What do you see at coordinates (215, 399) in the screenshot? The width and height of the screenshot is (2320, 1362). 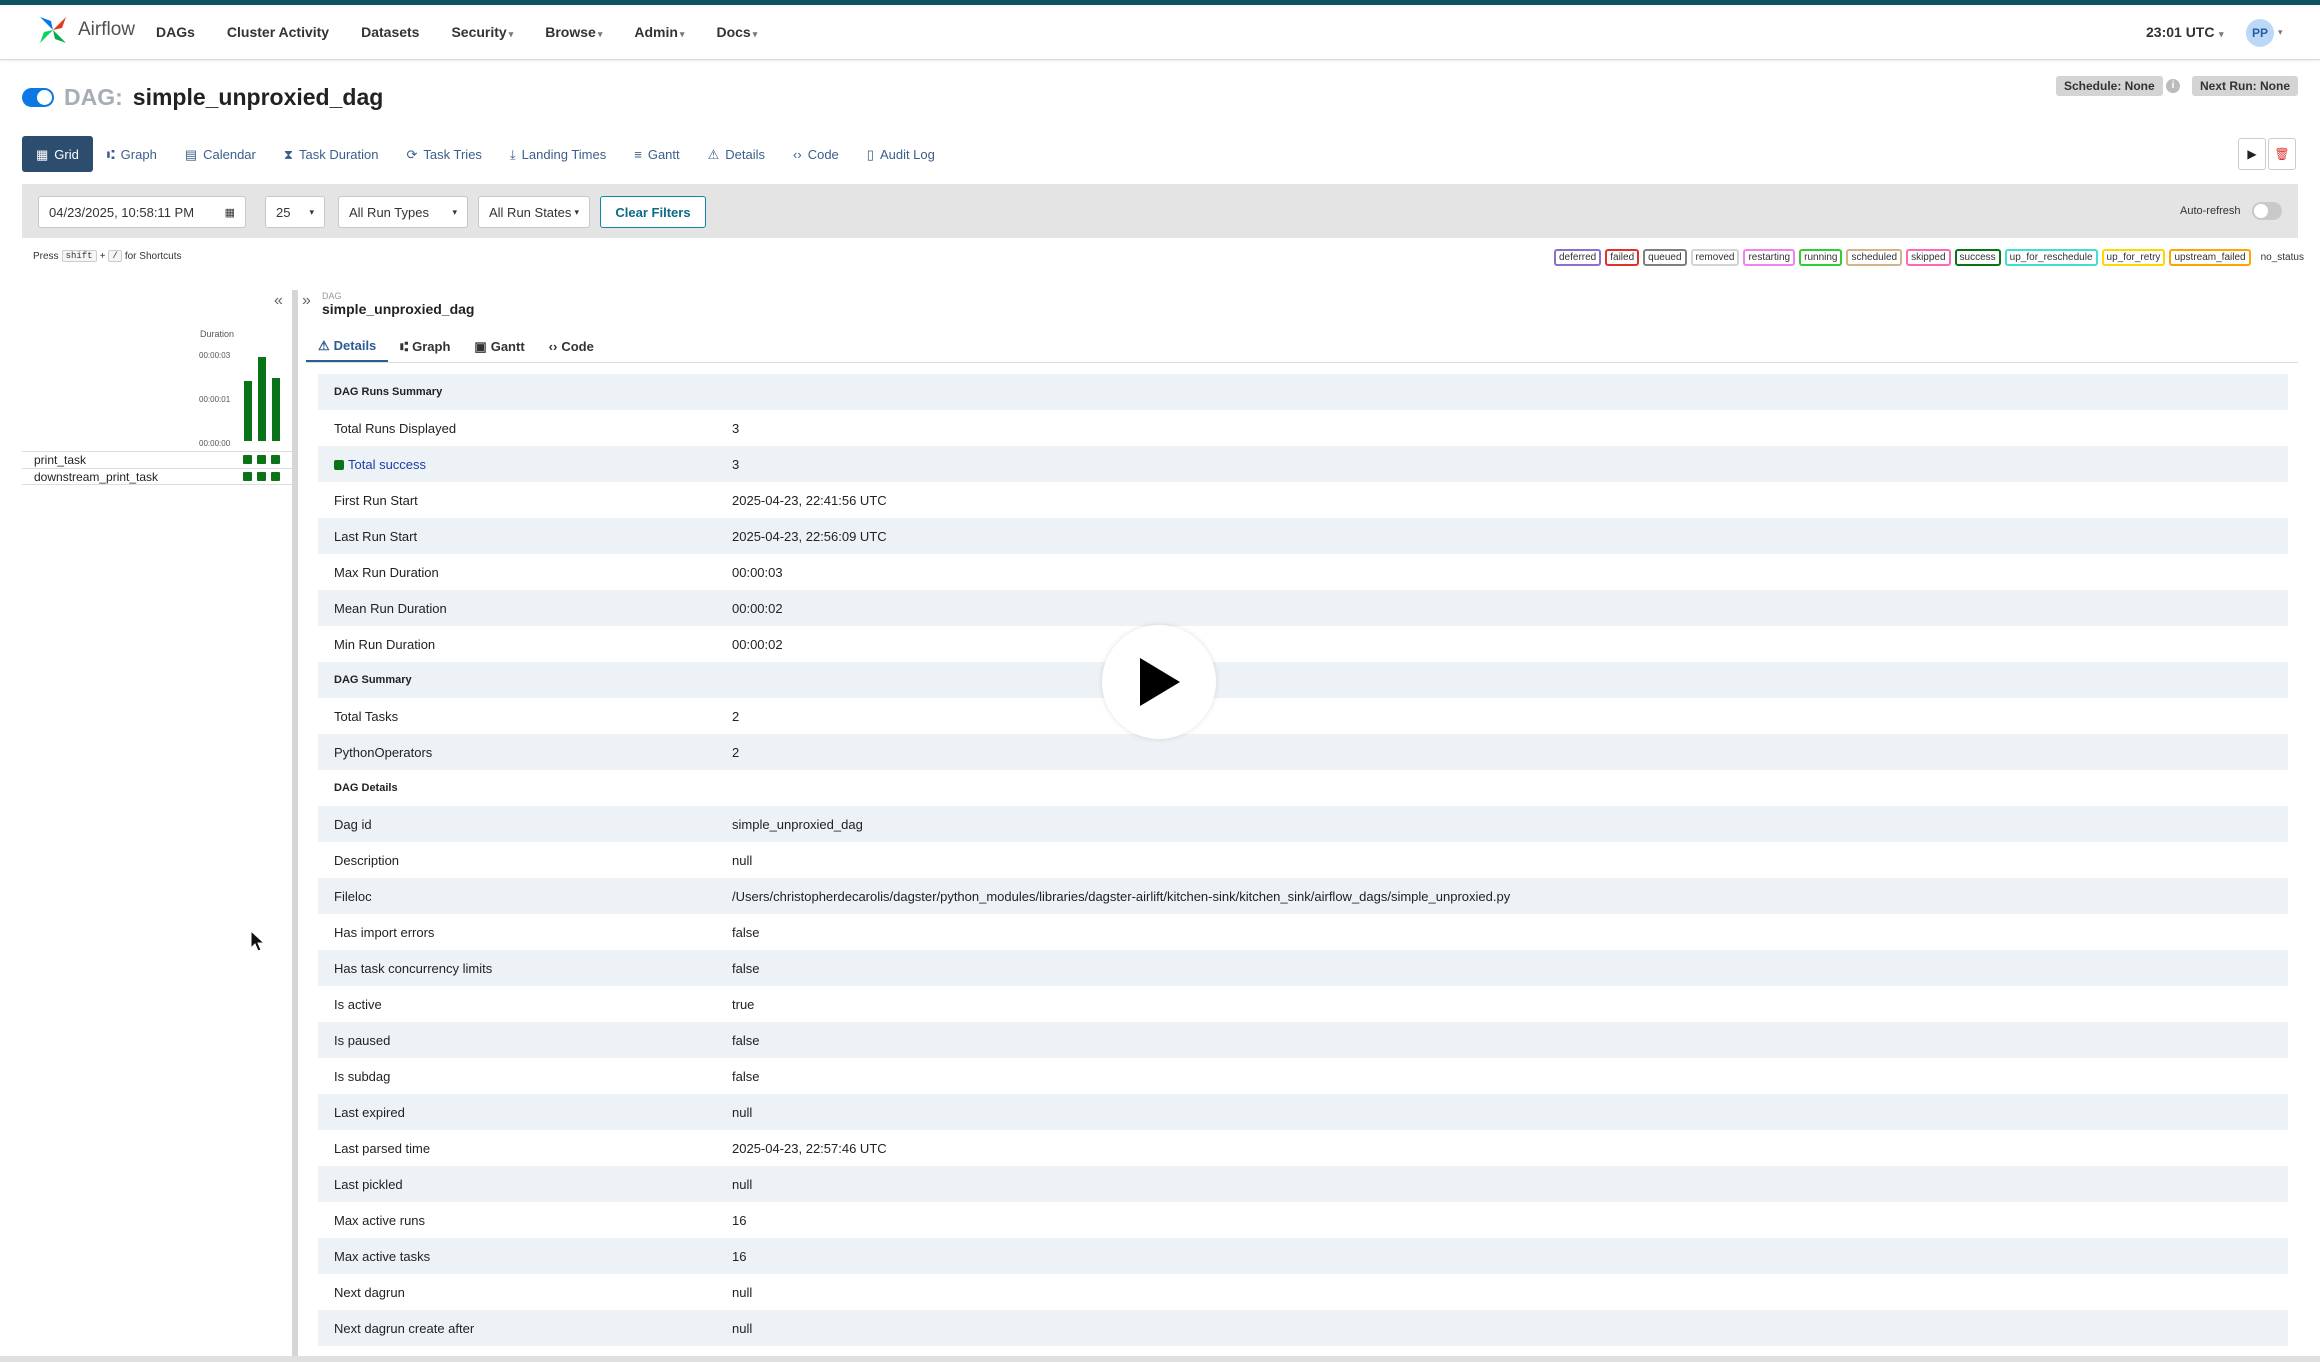 I see `tick-label: 00:00:01` at bounding box center [215, 399].